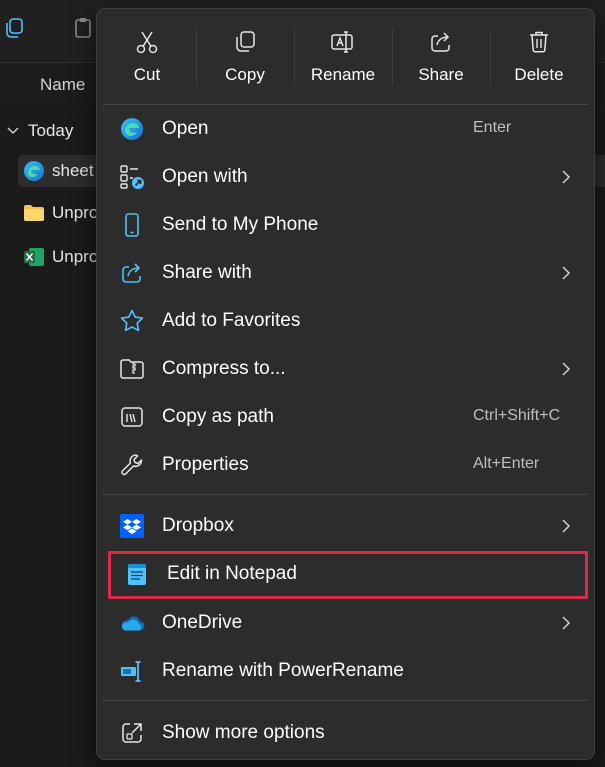  What do you see at coordinates (245, 74) in the screenshot?
I see `copy-label: Copy` at bounding box center [245, 74].